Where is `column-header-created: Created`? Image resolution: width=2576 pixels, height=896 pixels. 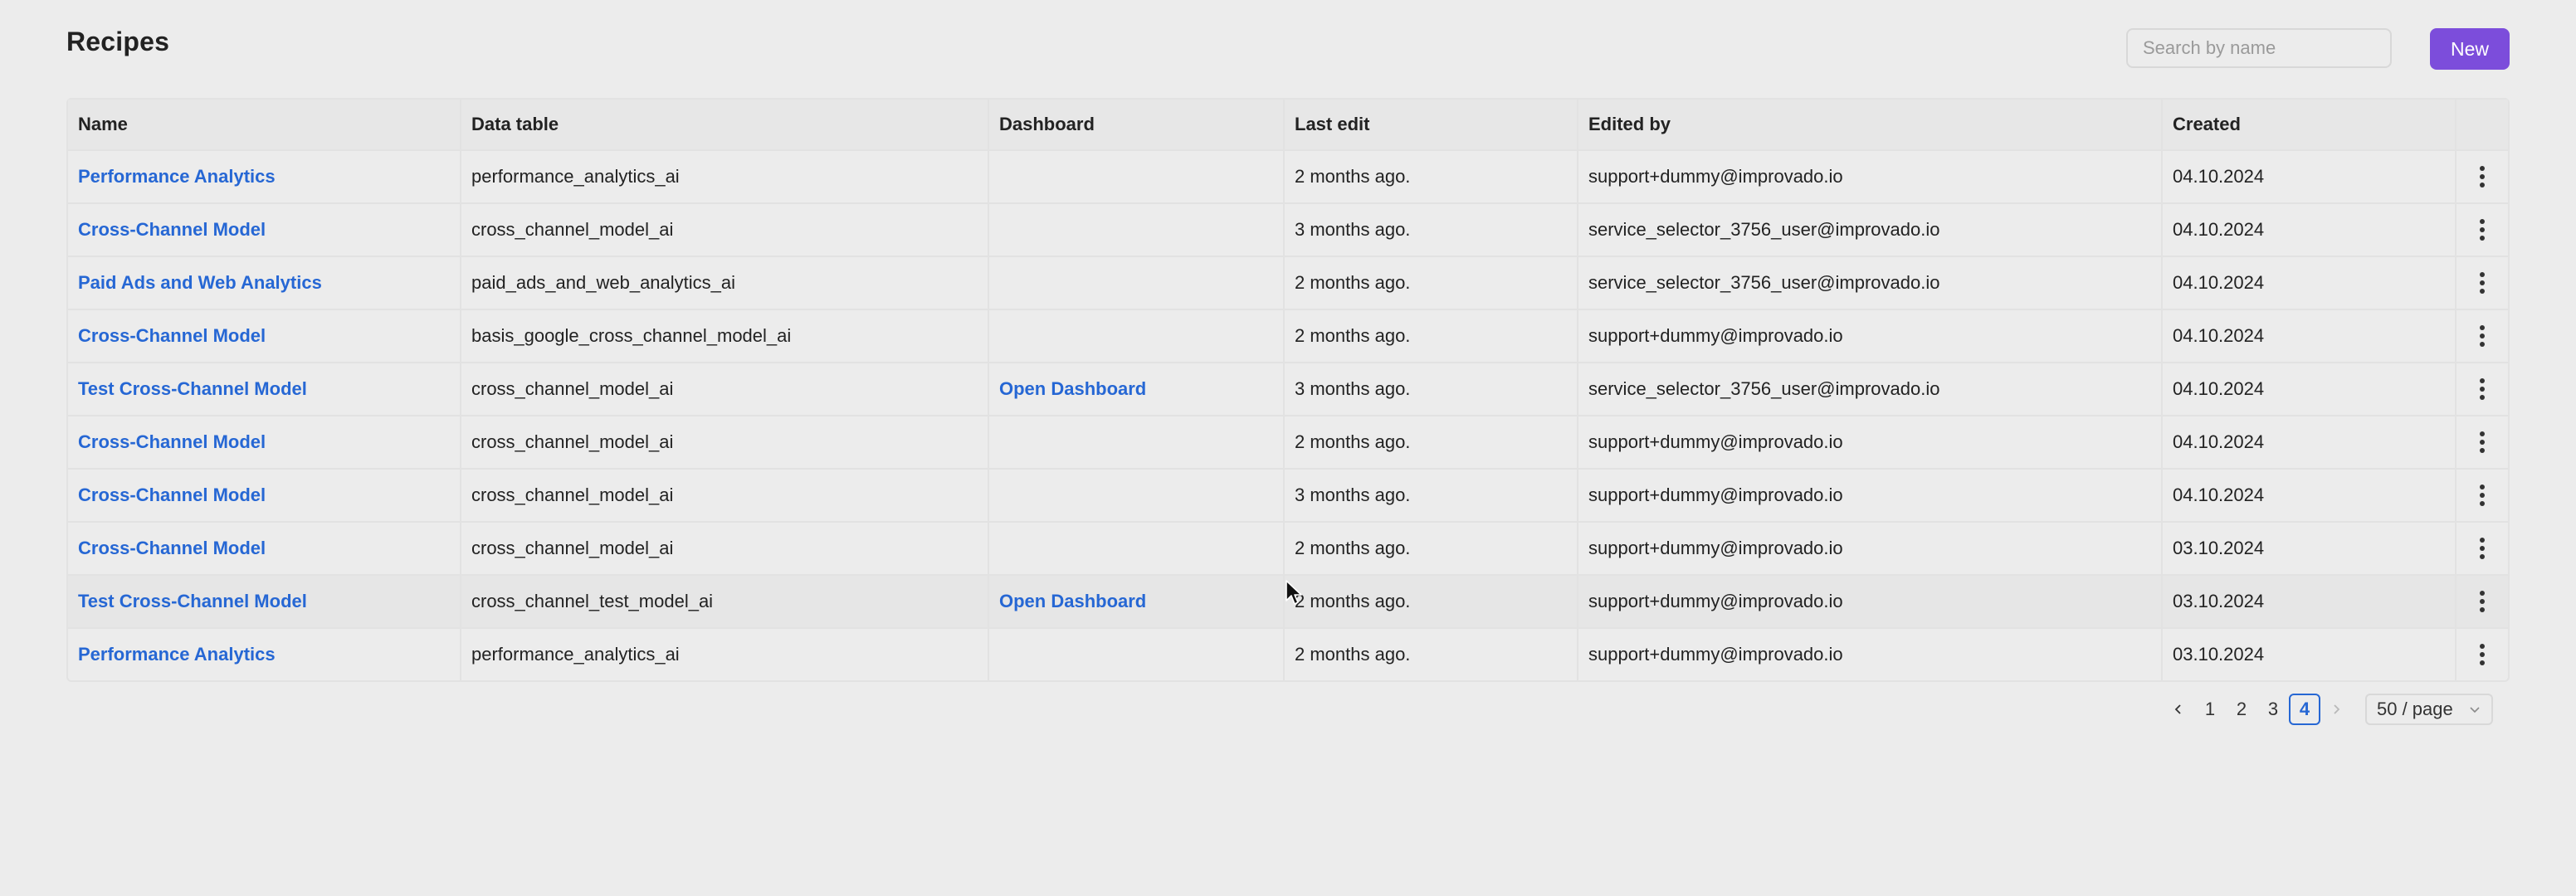
column-header-created: Created is located at coordinates (2309, 124).